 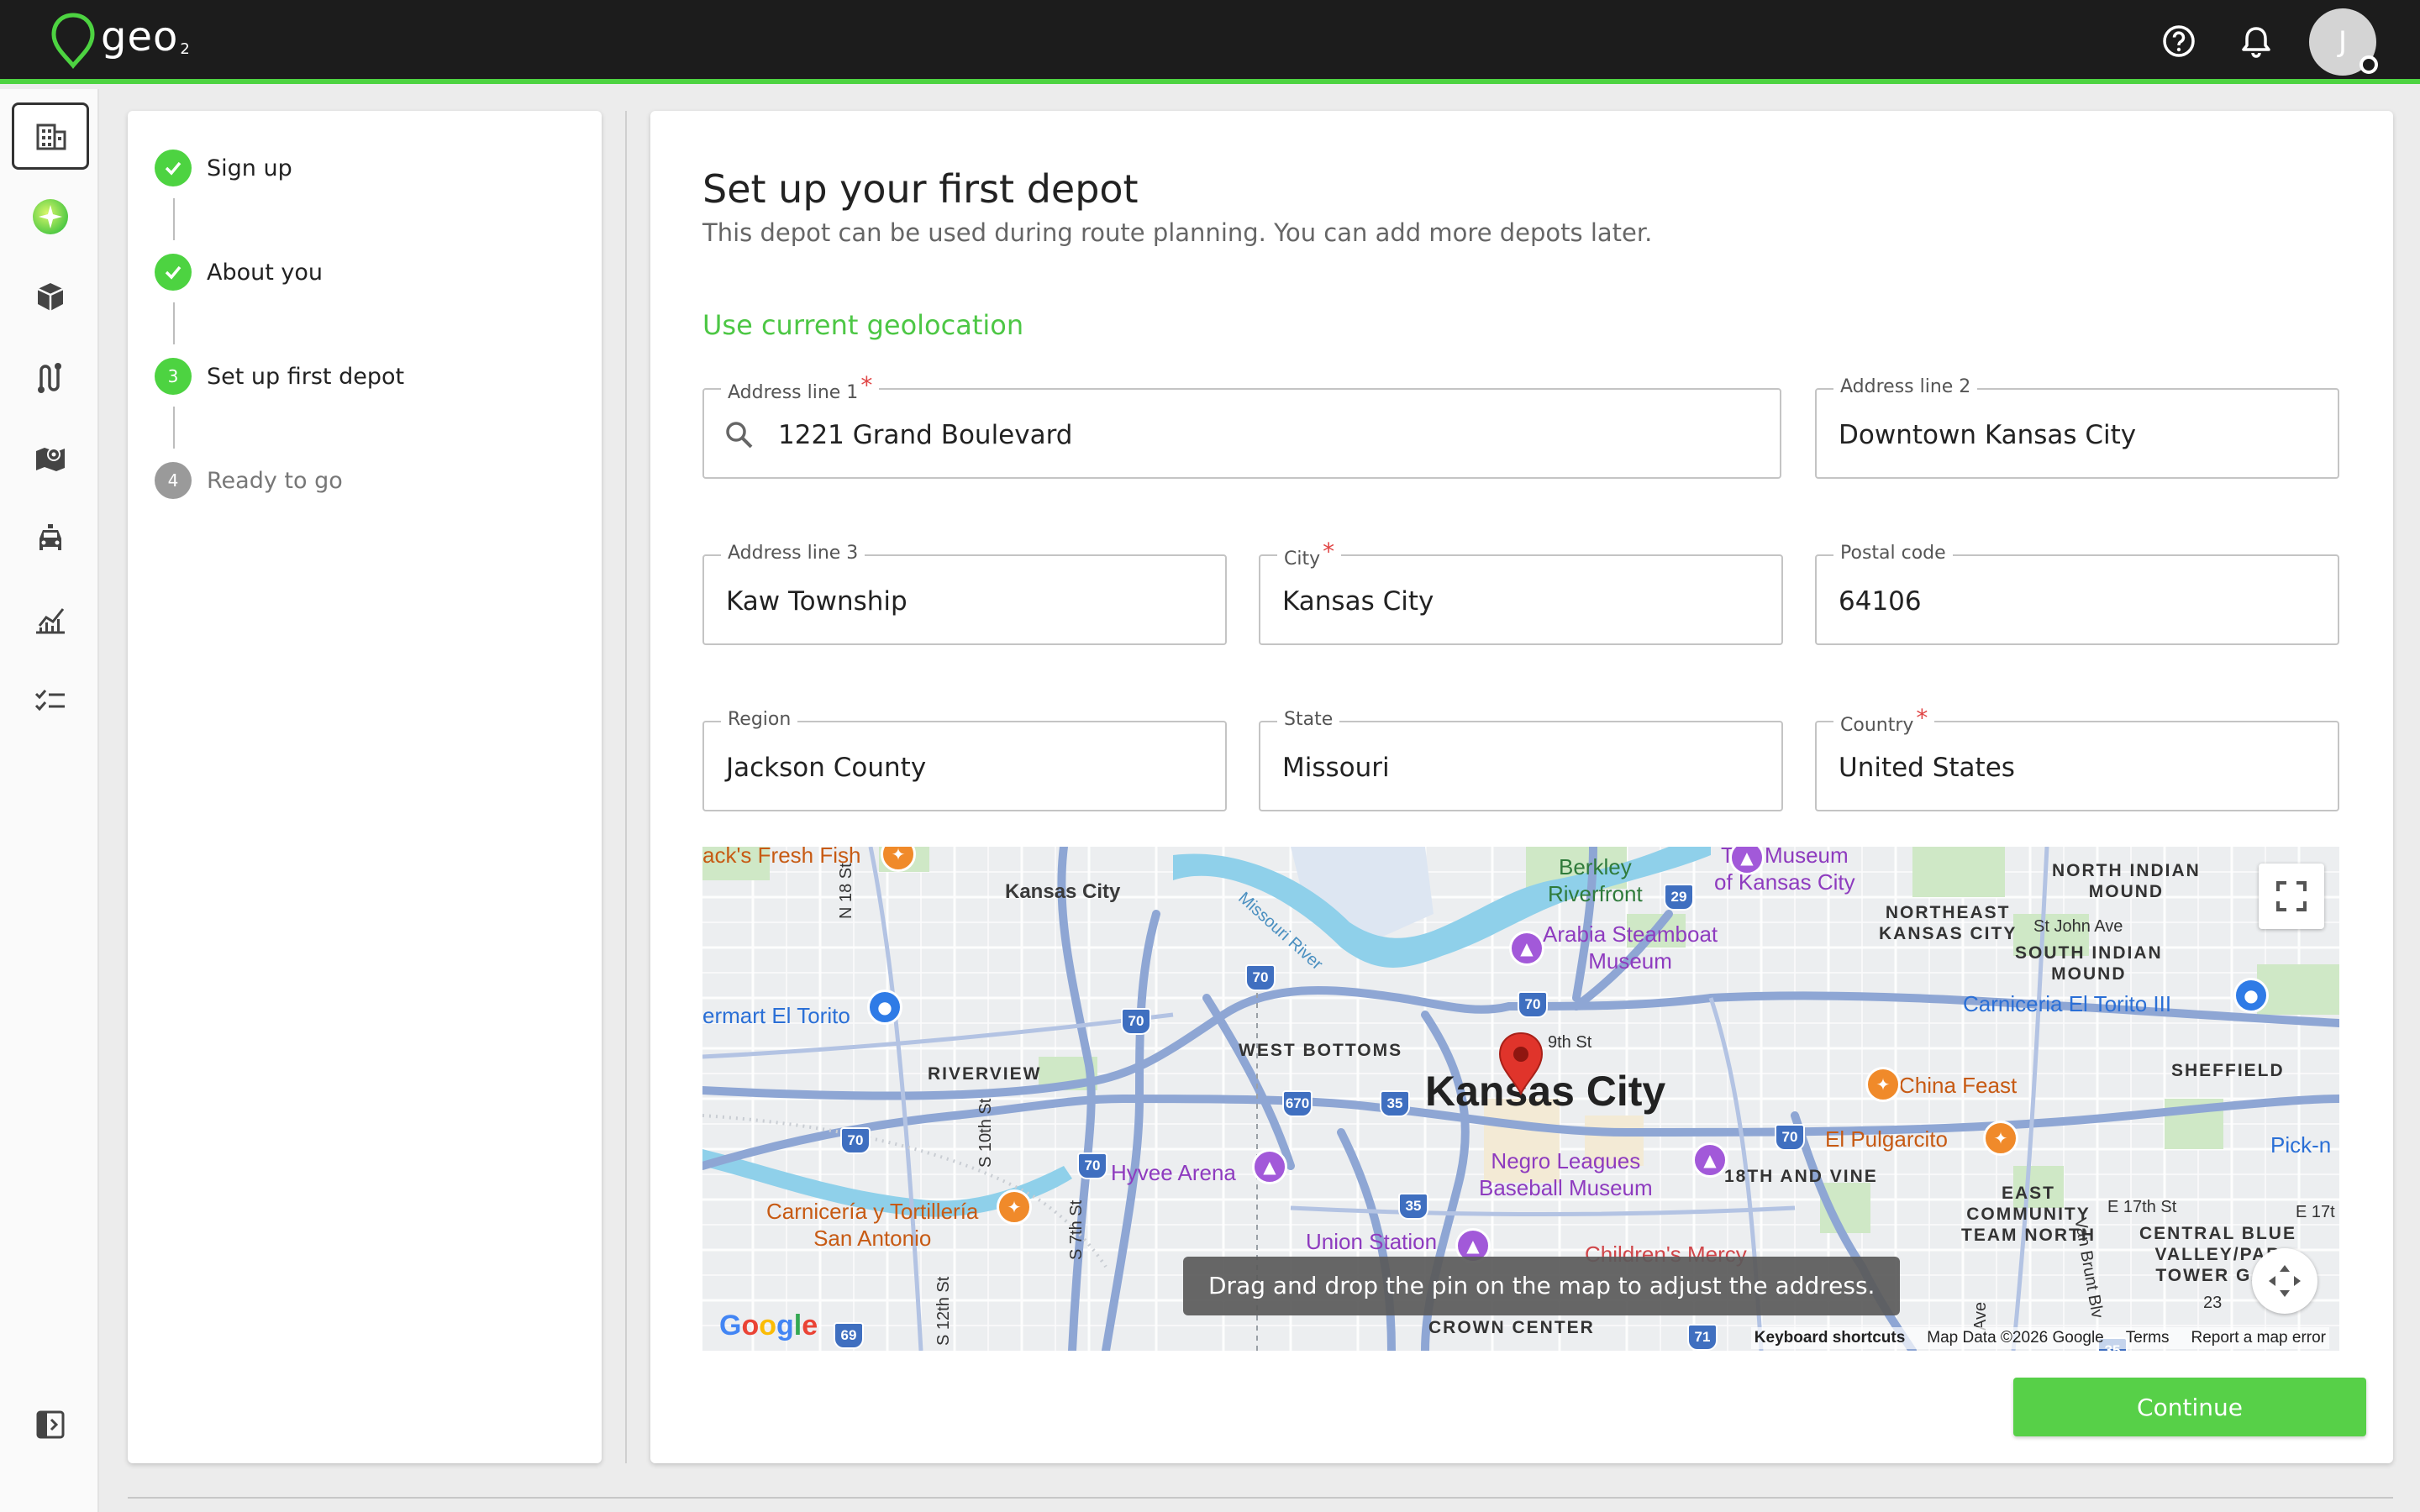 I want to click on map-label: S 10th St, so click(x=986, y=1133).